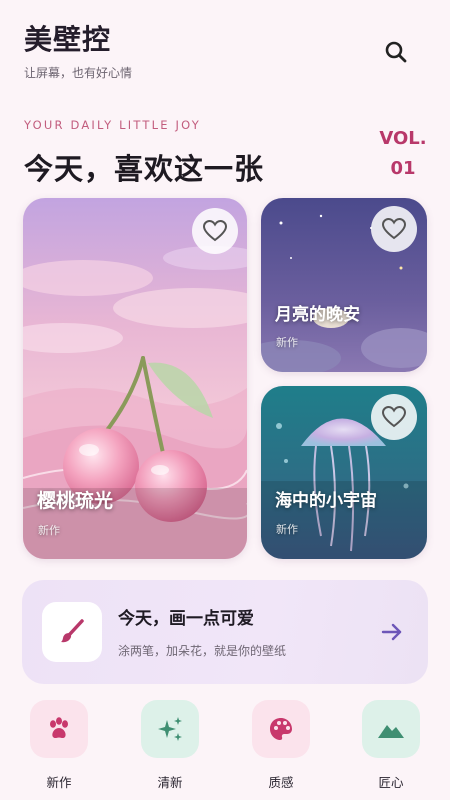 This screenshot has width=450, height=800. Describe the element at coordinates (186, 619) in the screenshot. I see `banner-title: 今天，画一点可爱` at that location.